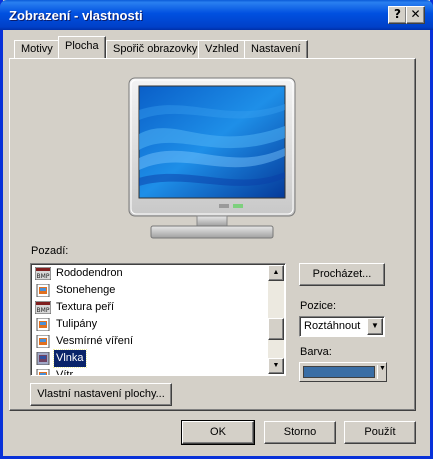 This screenshot has height=459, width=433. What do you see at coordinates (415, 15) in the screenshot?
I see `close-button: ✕` at bounding box center [415, 15].